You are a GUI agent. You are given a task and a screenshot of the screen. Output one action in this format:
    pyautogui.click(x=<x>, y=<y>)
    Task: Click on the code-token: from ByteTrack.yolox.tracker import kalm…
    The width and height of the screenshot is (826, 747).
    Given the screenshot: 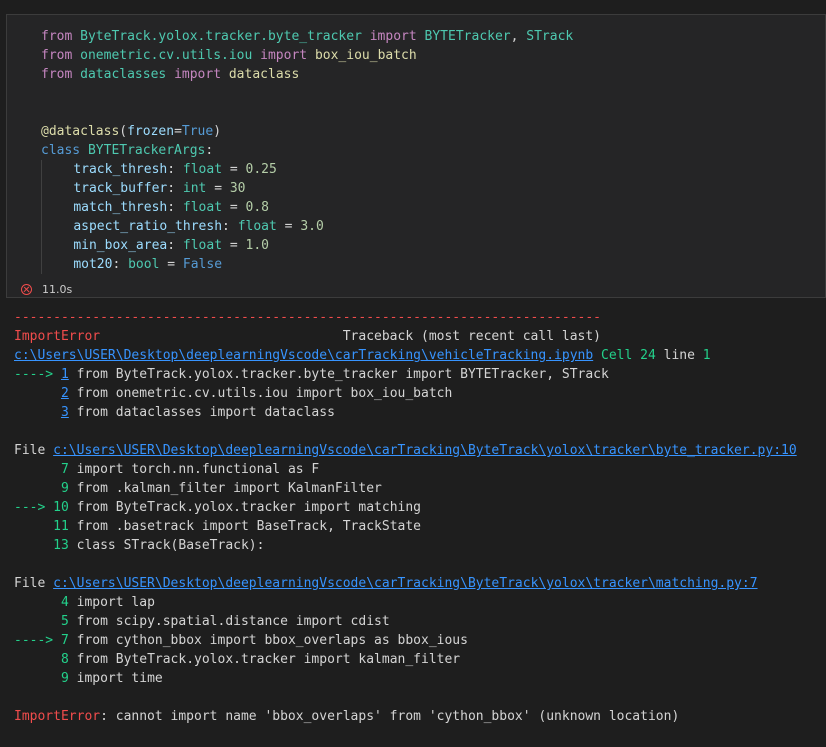 What is the action you would take?
    pyautogui.click(x=264, y=659)
    